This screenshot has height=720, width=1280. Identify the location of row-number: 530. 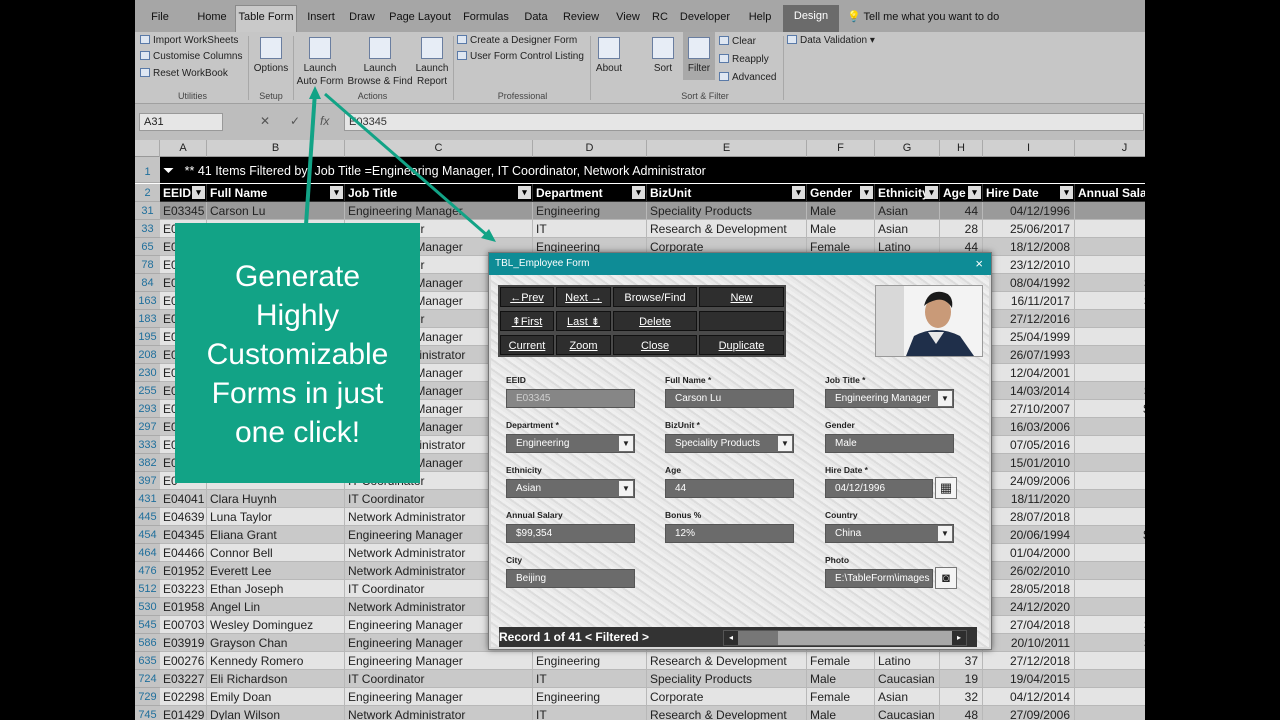
(147, 607).